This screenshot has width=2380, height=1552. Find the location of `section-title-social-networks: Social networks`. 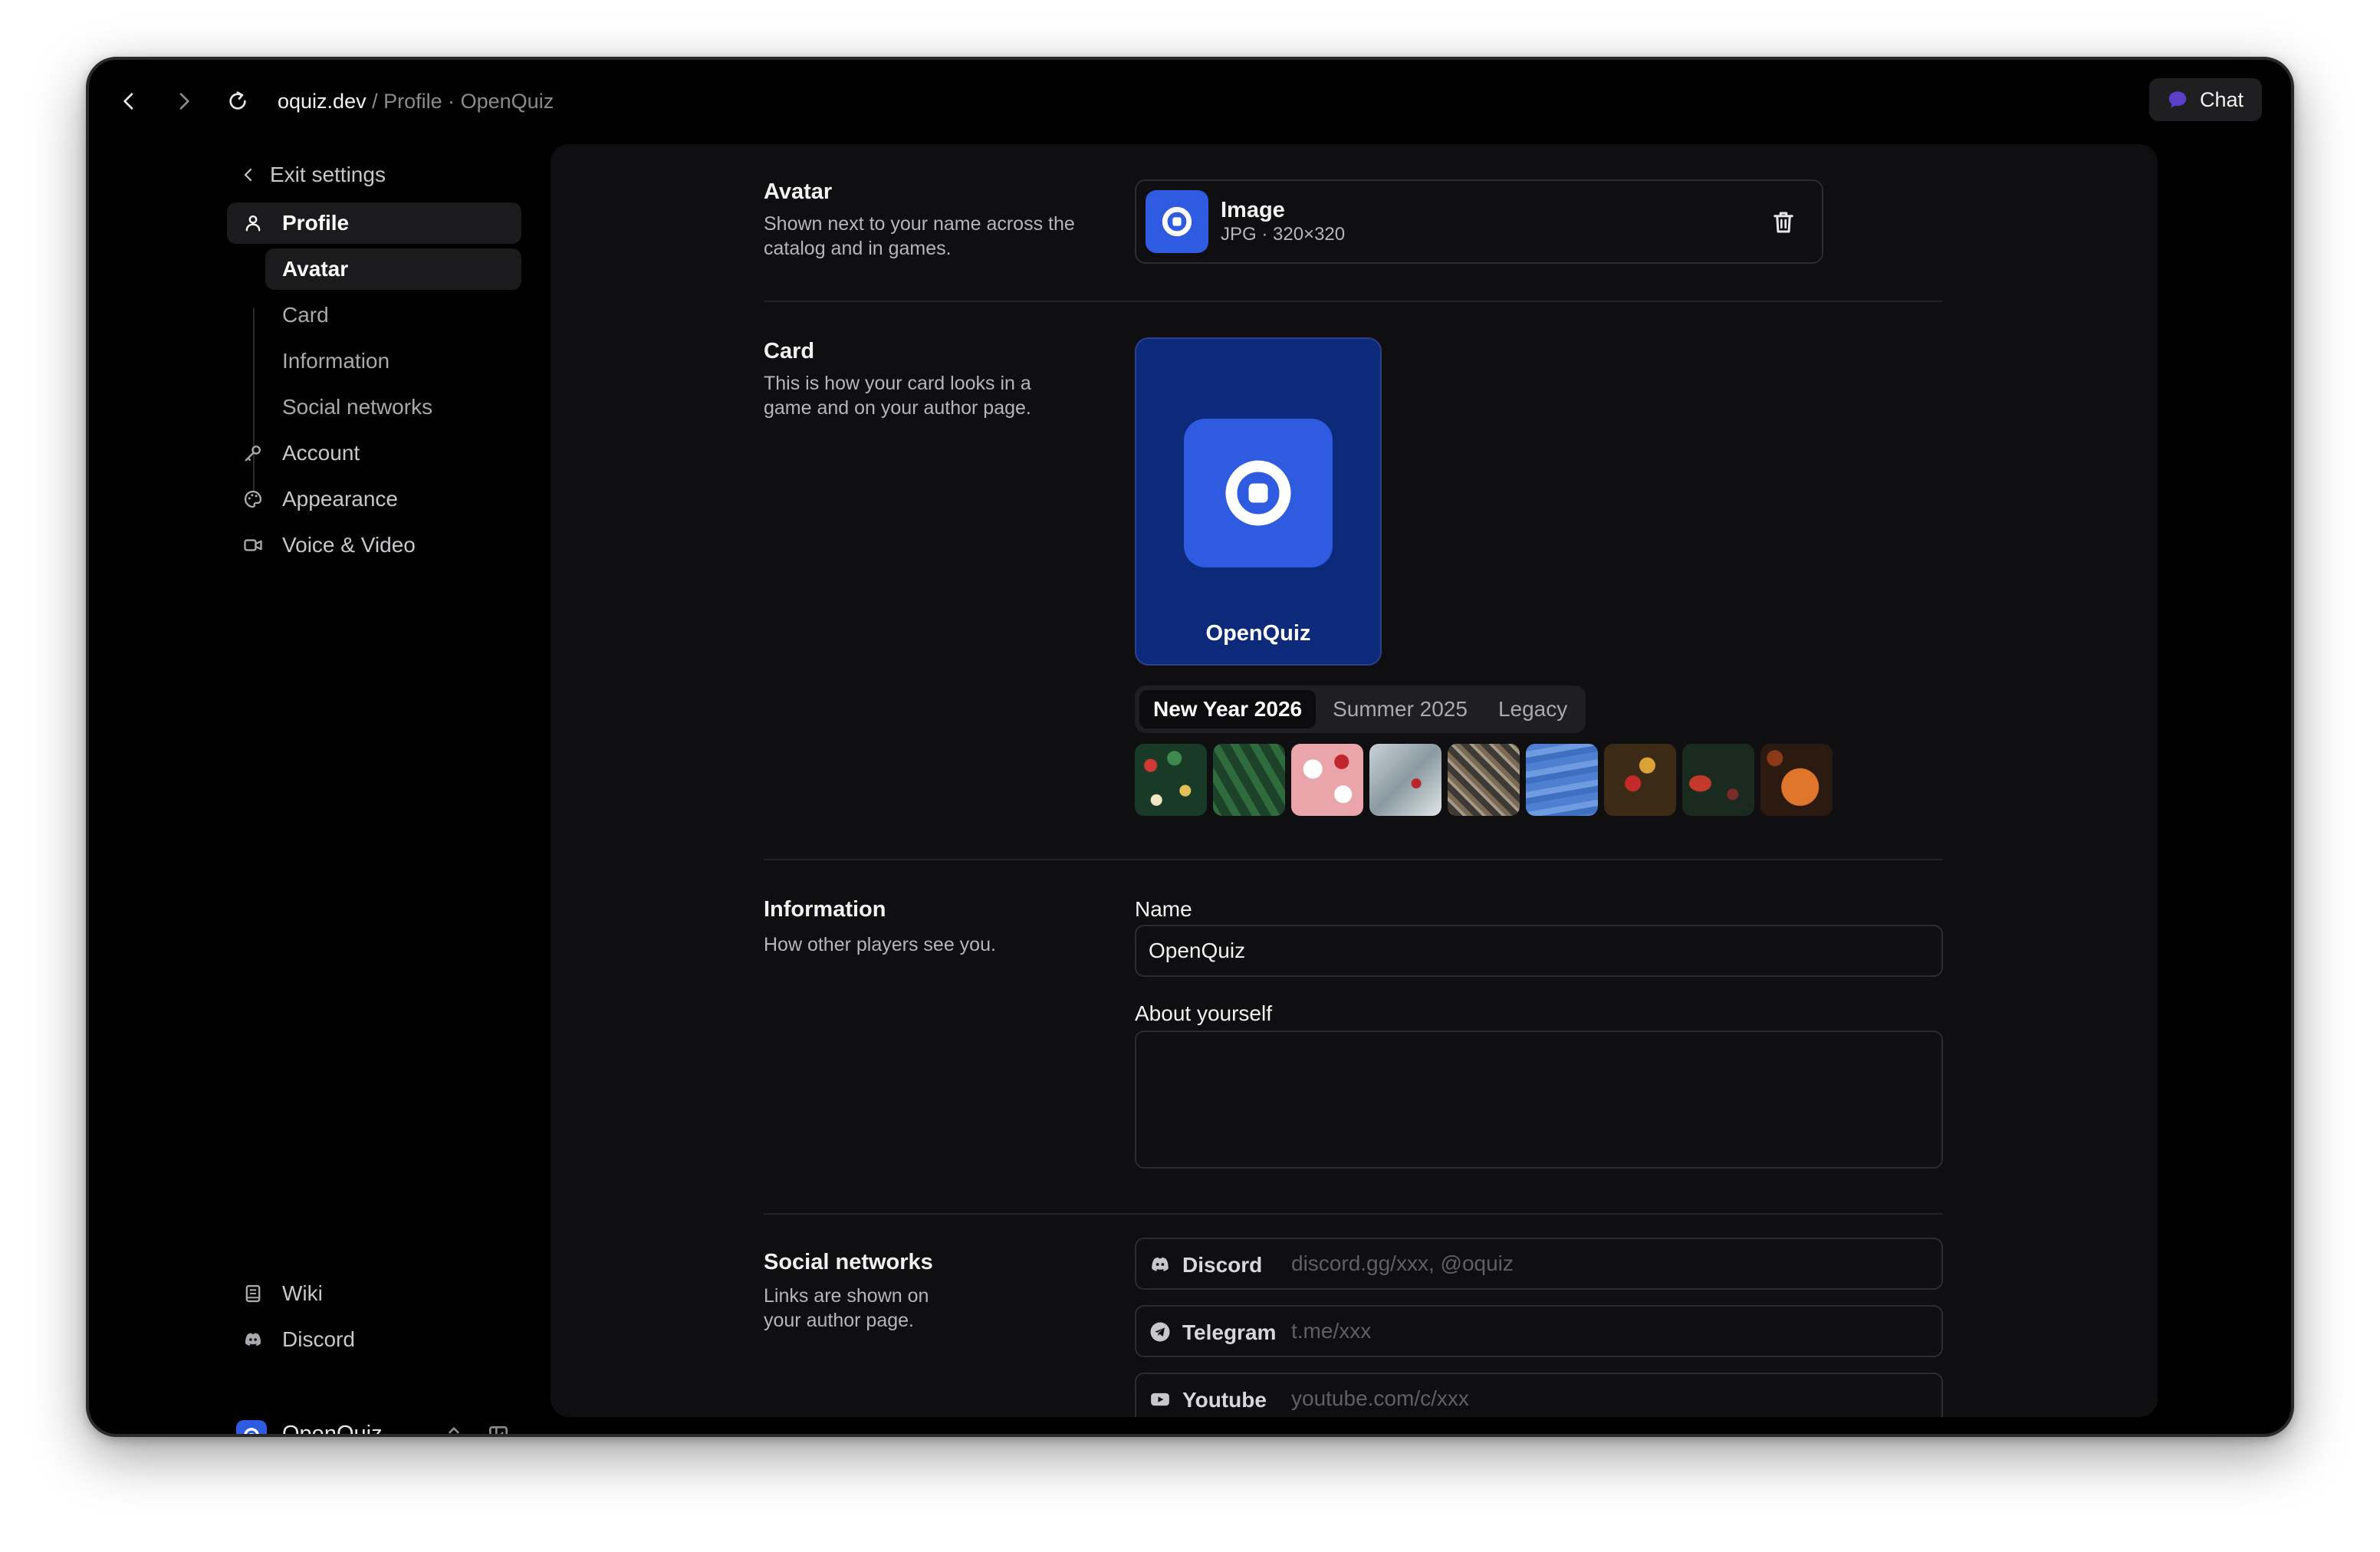

section-title-social-networks: Social networks is located at coordinates (849, 1262).